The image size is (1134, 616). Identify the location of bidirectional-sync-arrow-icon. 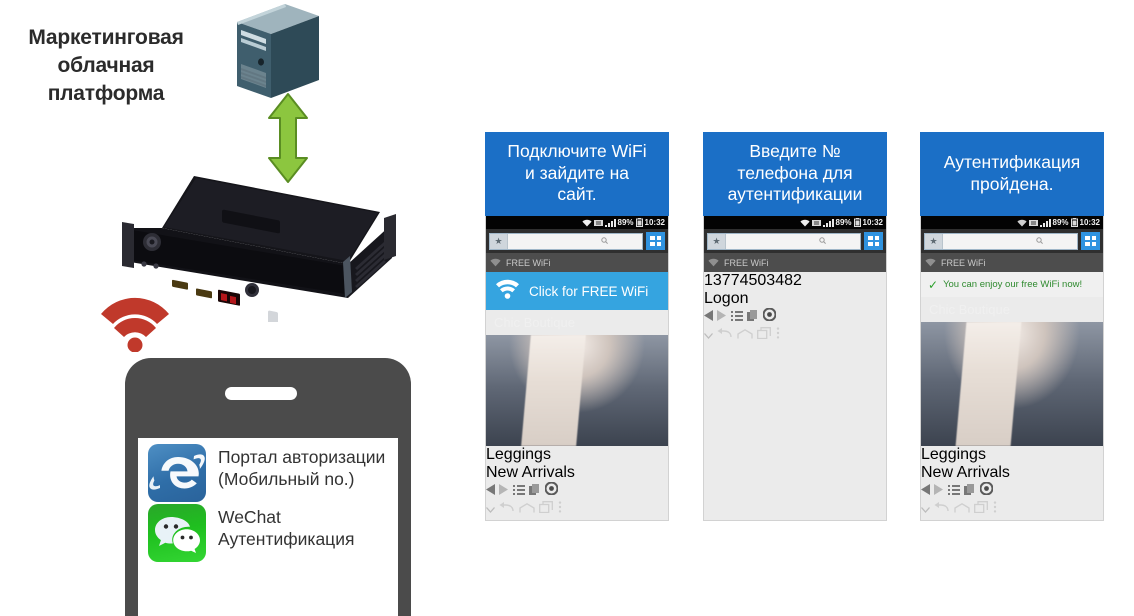
(288, 138).